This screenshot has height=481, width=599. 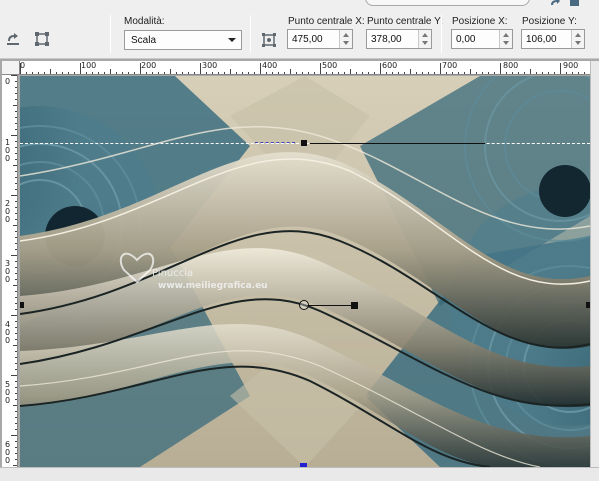 What do you see at coordinates (22, 305) in the screenshot?
I see `left-center-handle` at bounding box center [22, 305].